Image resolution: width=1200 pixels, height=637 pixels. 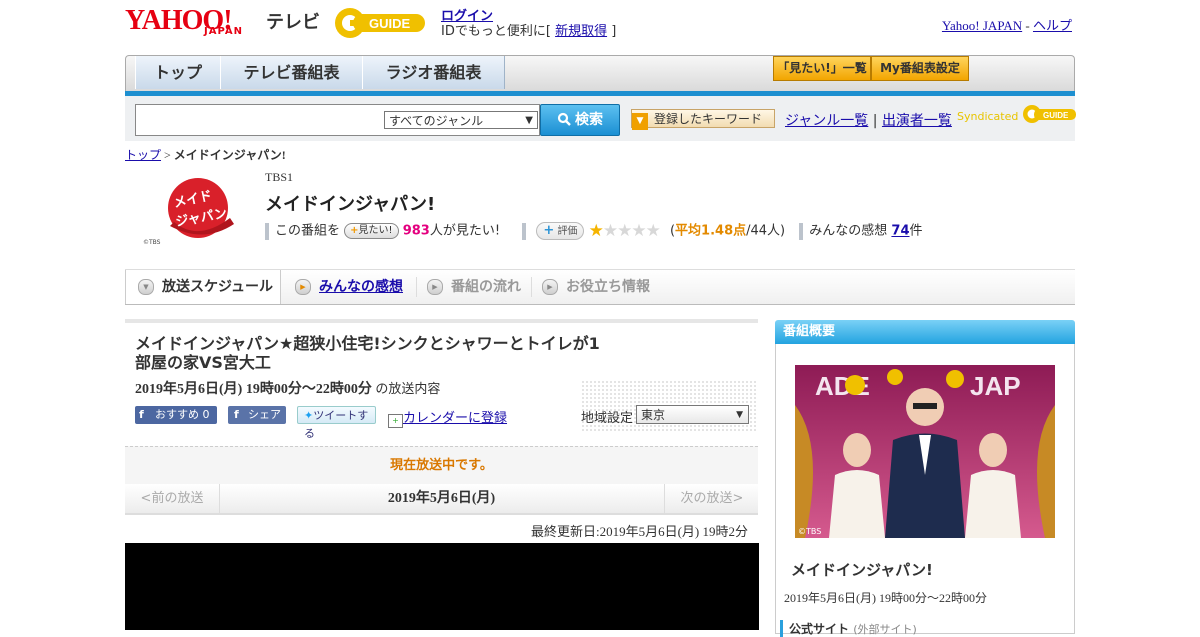 What do you see at coordinates (608, 287) in the screenshot?
I see `tab-label: お役立ち情報` at bounding box center [608, 287].